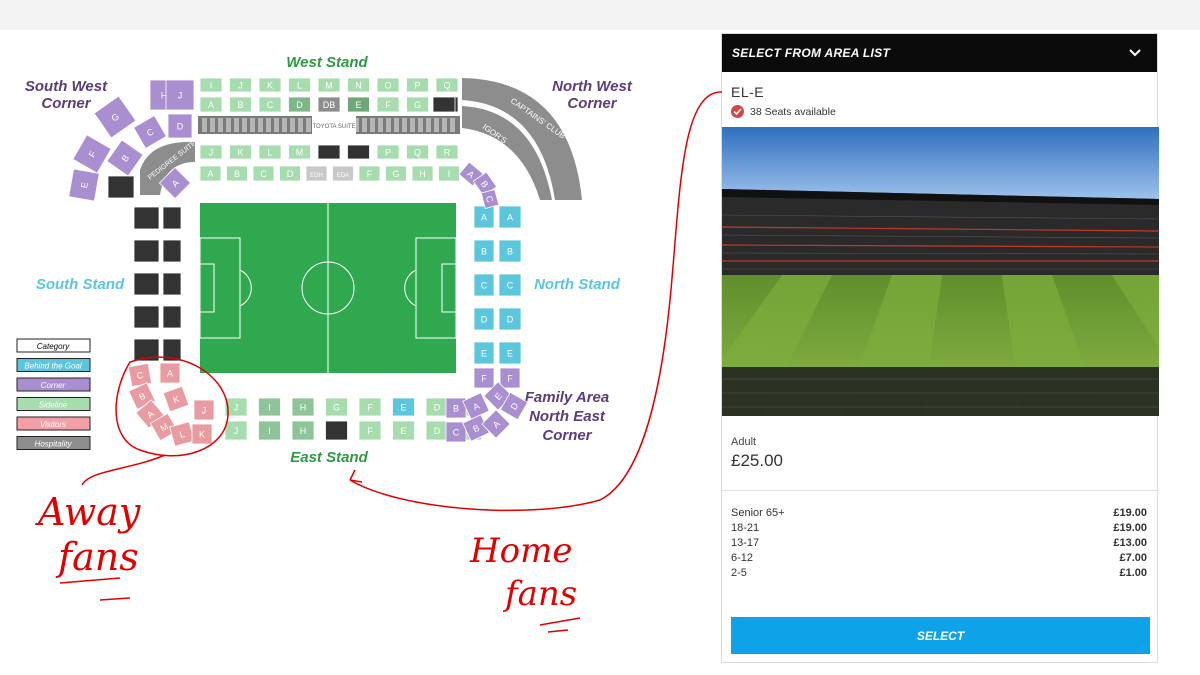 This screenshot has height=675, width=1200. Describe the element at coordinates (940, 635) in the screenshot. I see `select-button: SELECT` at that location.